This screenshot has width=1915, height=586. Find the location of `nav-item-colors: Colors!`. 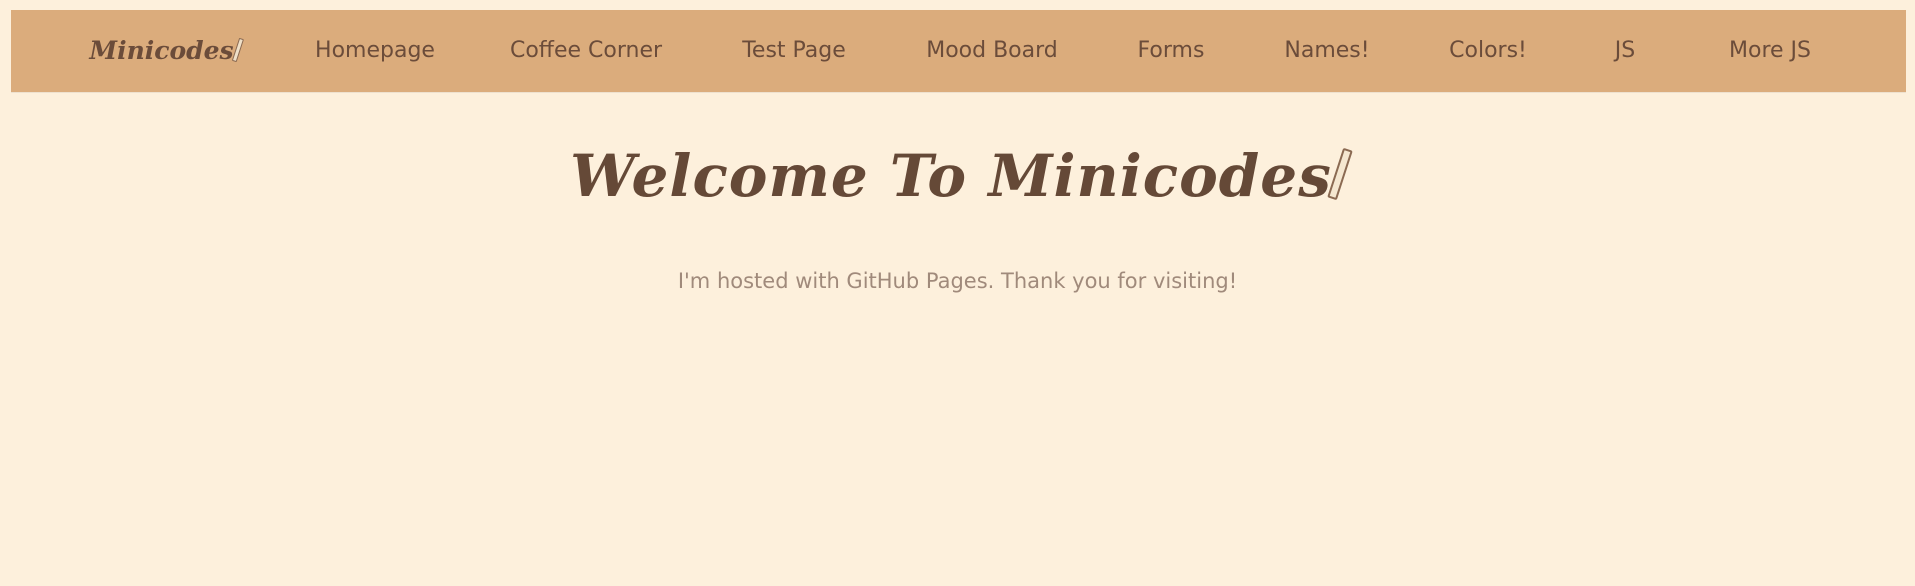

nav-item-colors: Colors! is located at coordinates (1488, 51).